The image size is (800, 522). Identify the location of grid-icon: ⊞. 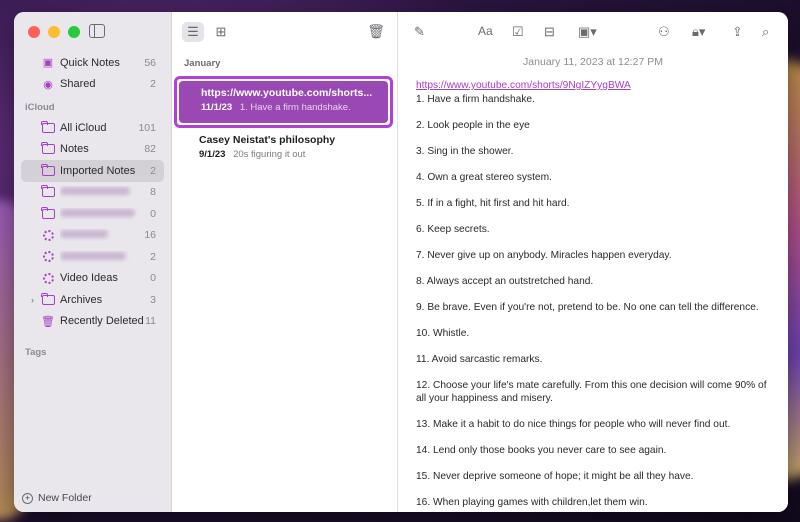
(221, 31).